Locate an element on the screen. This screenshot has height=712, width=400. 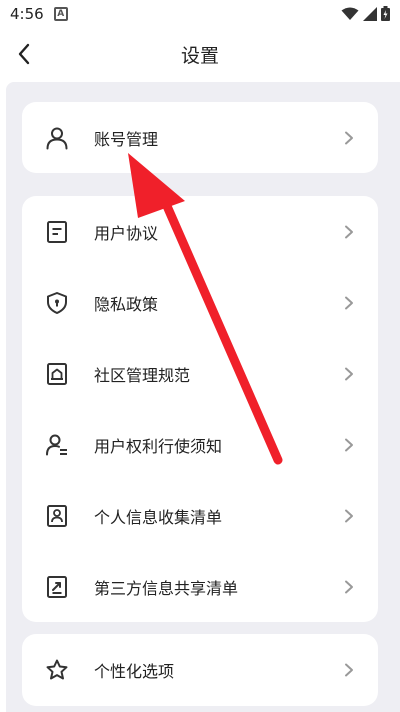
personalization-card: 个性化选项 is located at coordinates (200, 670).